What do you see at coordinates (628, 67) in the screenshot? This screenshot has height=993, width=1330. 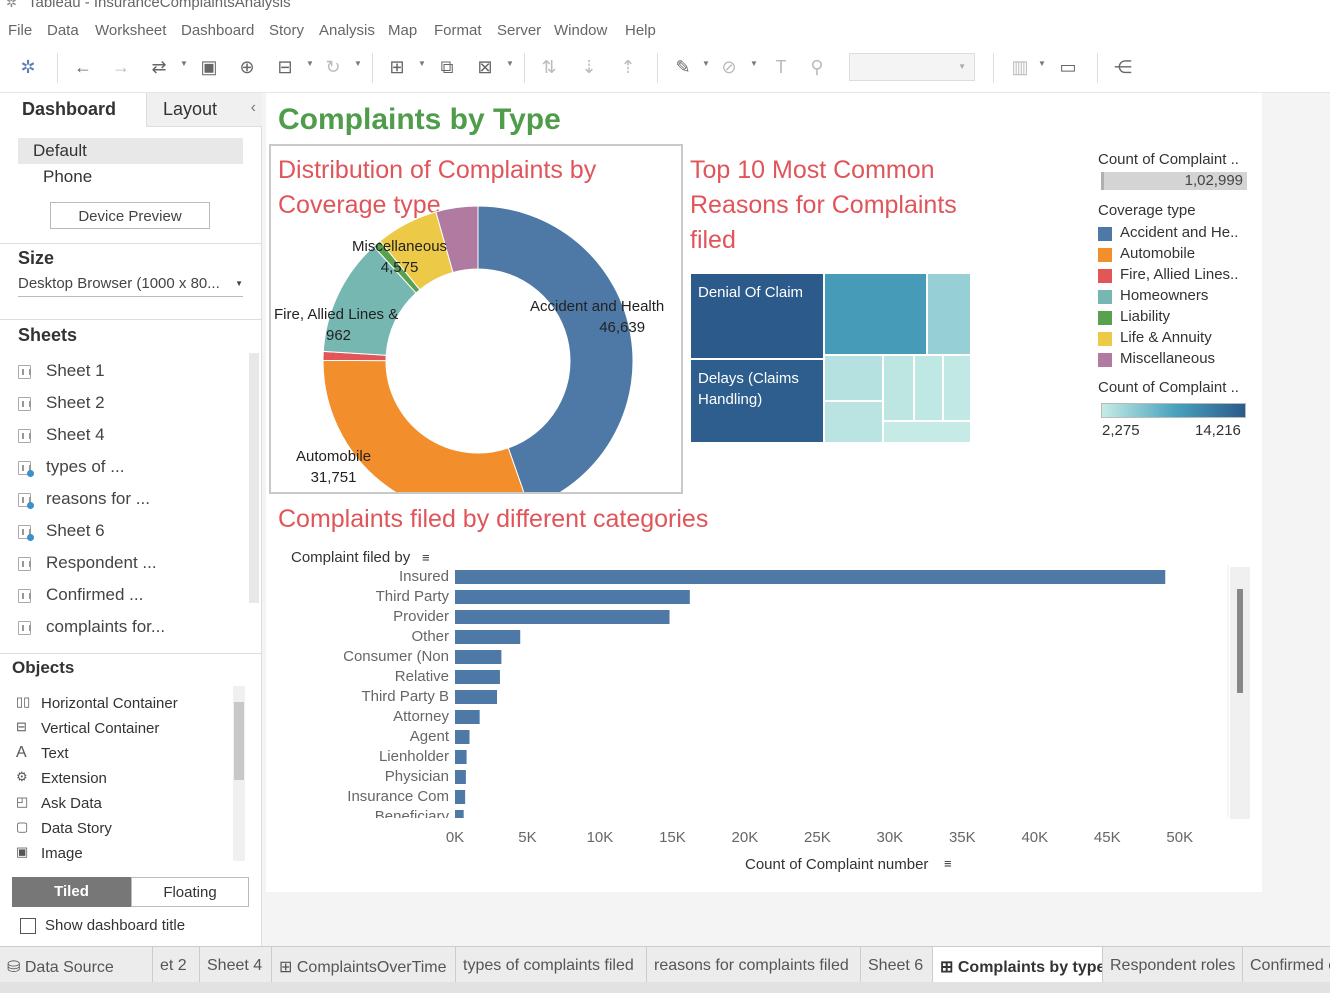 I see `sort-descending-icon: ⇡` at bounding box center [628, 67].